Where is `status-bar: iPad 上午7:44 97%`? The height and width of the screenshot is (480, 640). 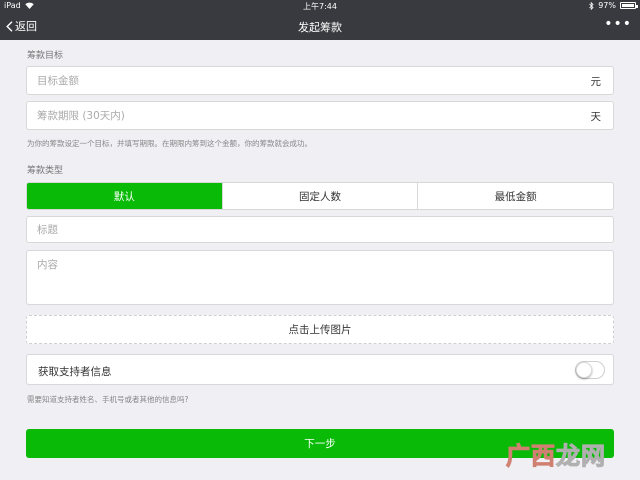
status-bar: iPad 上午7:44 97% is located at coordinates (320, 6).